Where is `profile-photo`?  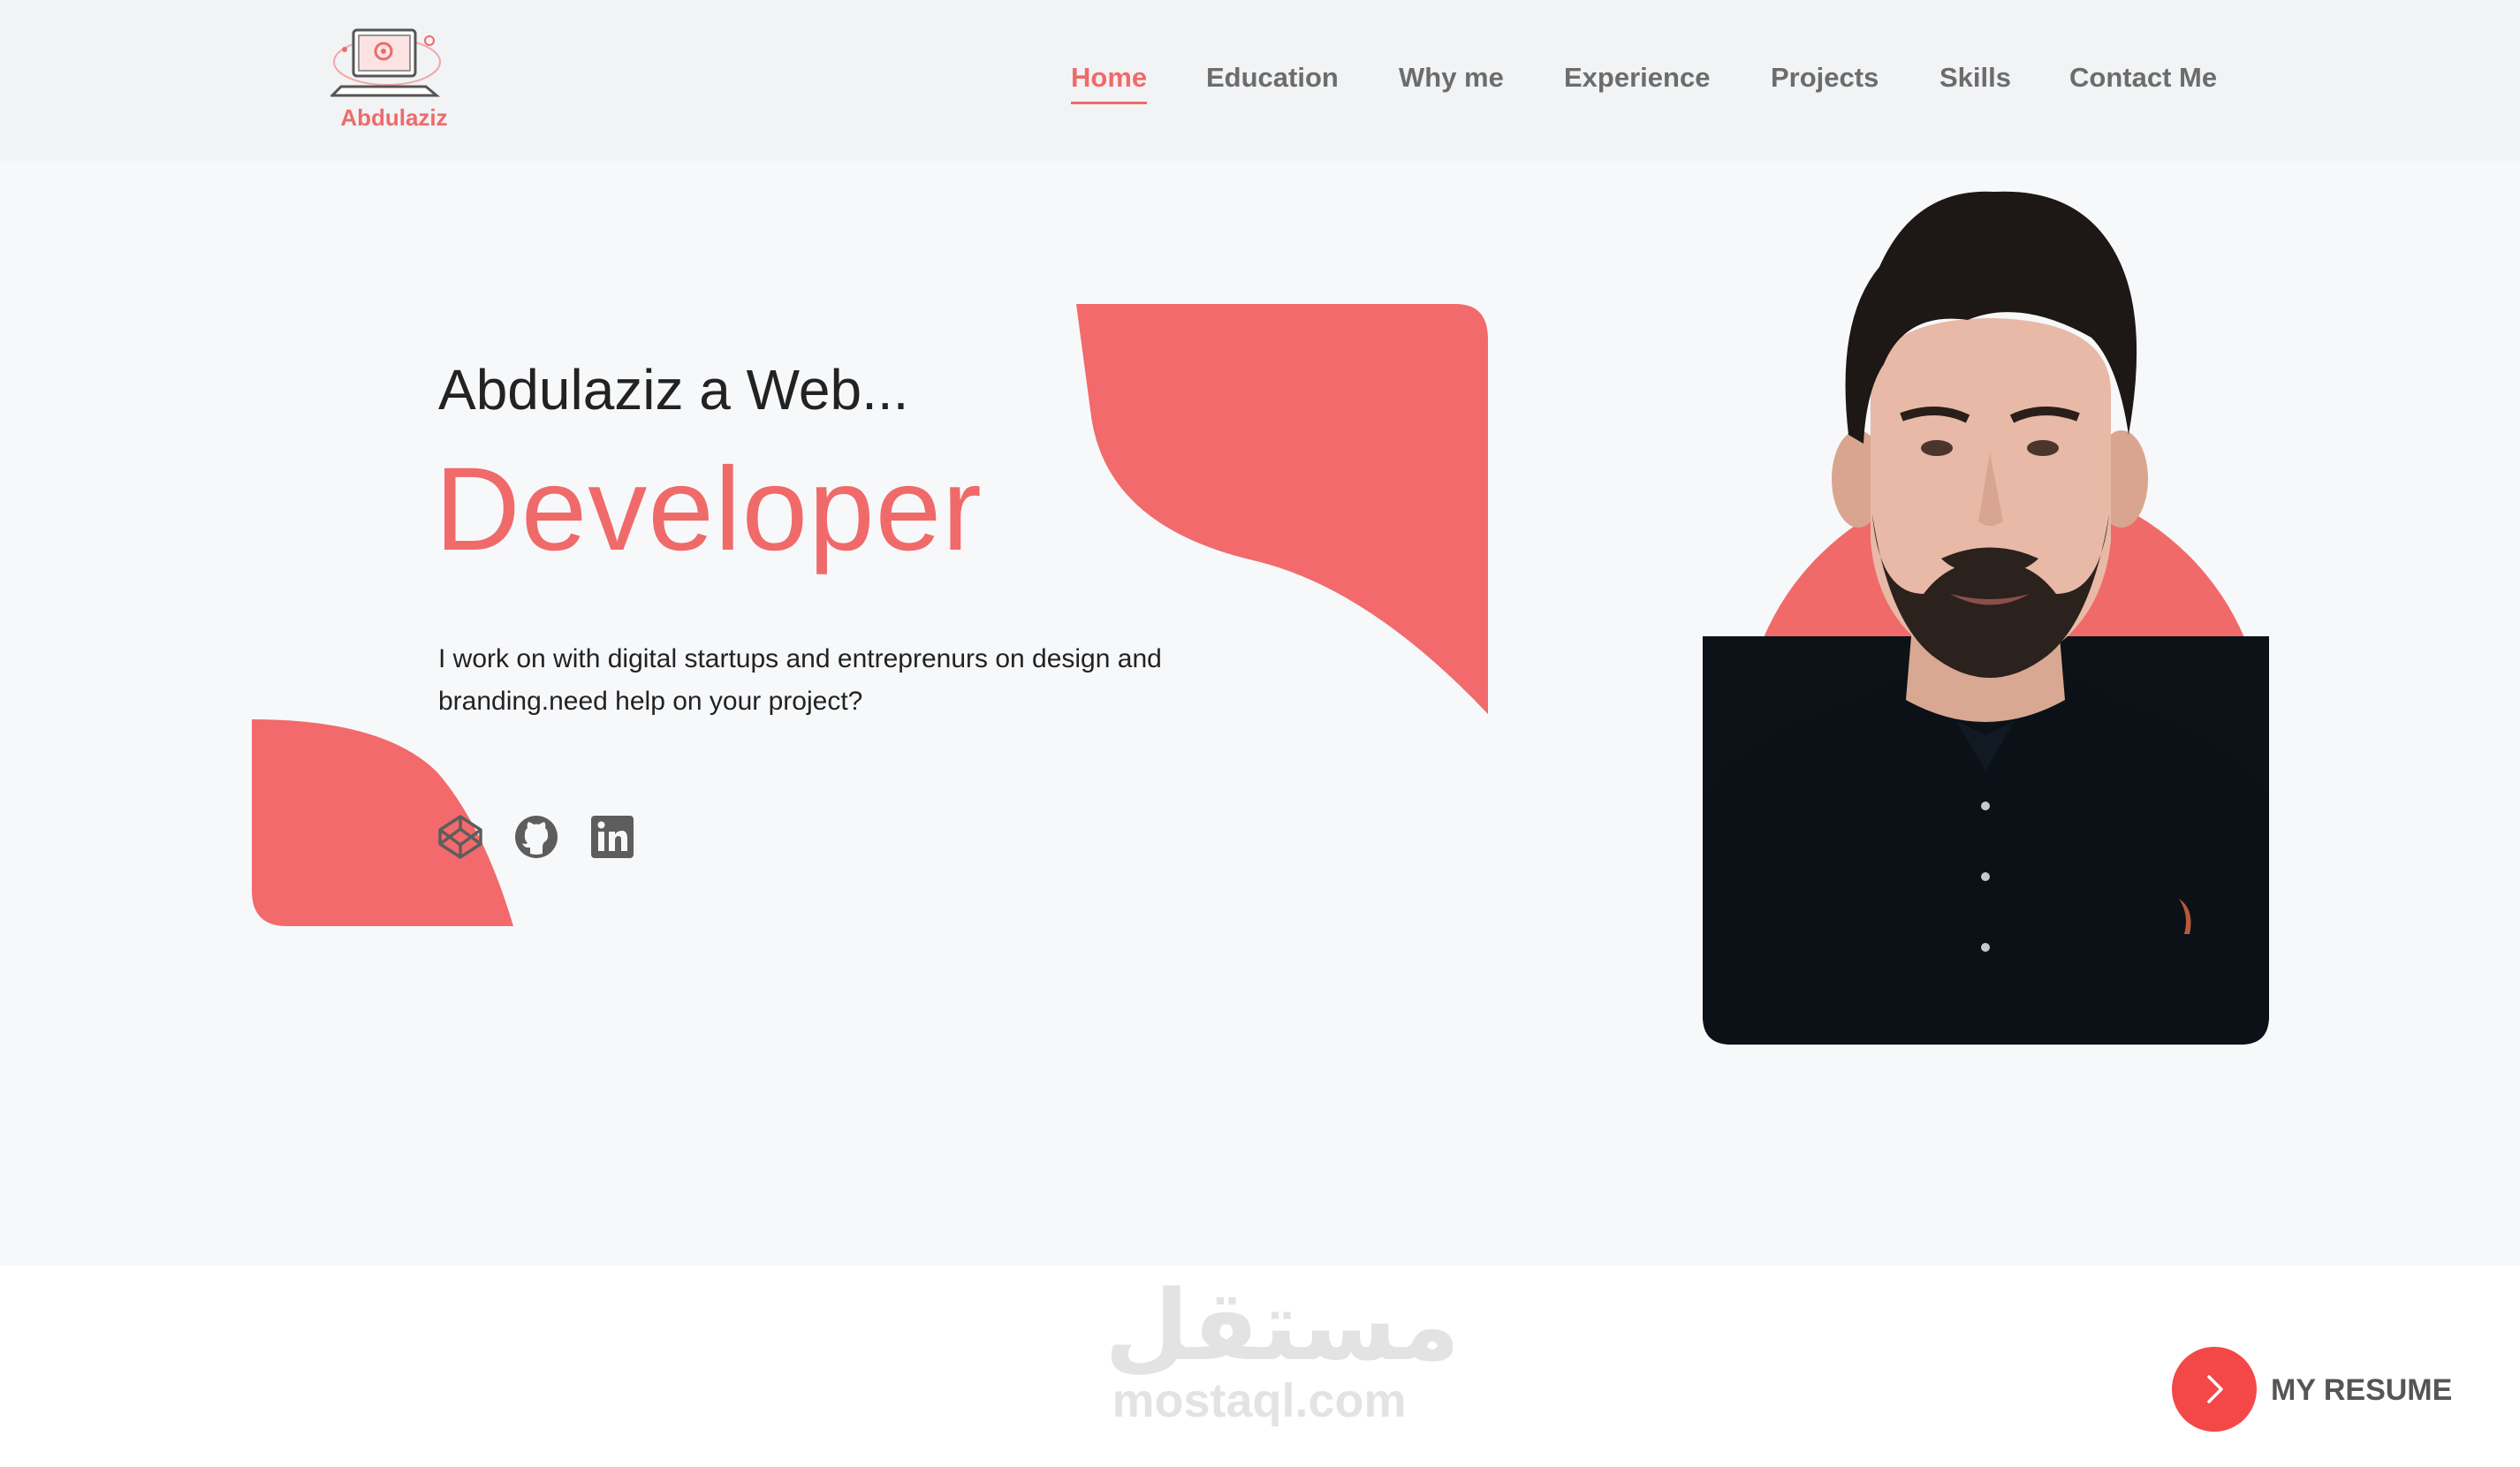
profile-photo is located at coordinates (1986, 618).